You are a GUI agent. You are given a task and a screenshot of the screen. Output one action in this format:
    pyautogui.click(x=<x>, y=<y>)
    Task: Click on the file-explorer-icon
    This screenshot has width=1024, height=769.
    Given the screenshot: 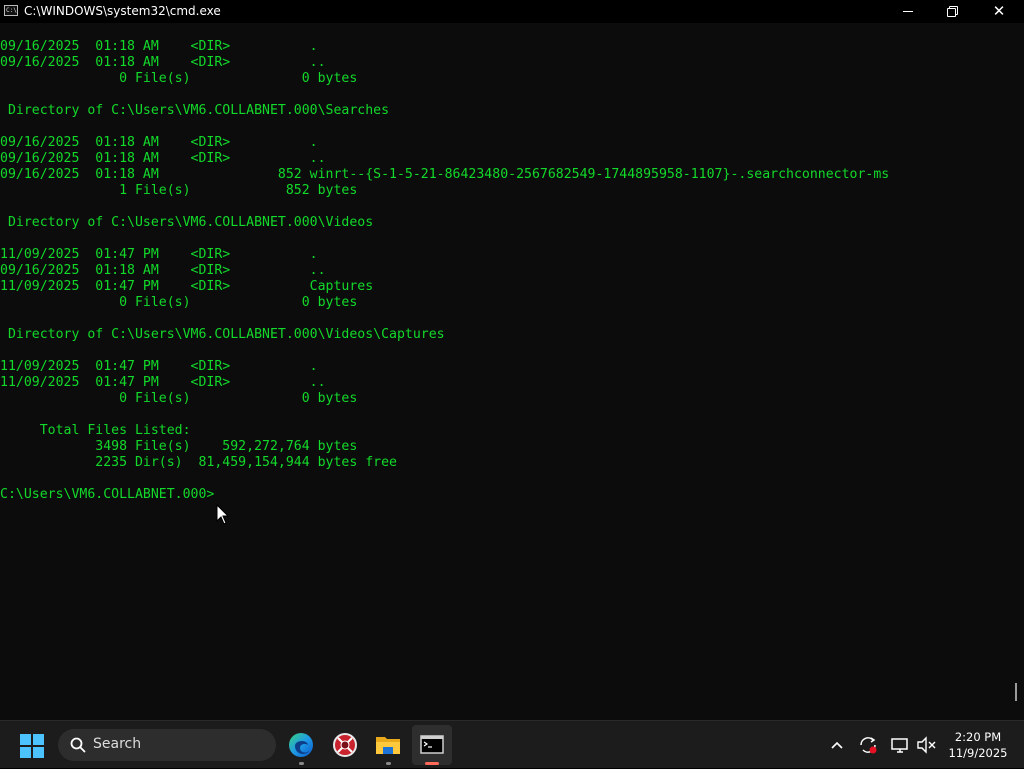 What is the action you would take?
    pyautogui.click(x=388, y=745)
    